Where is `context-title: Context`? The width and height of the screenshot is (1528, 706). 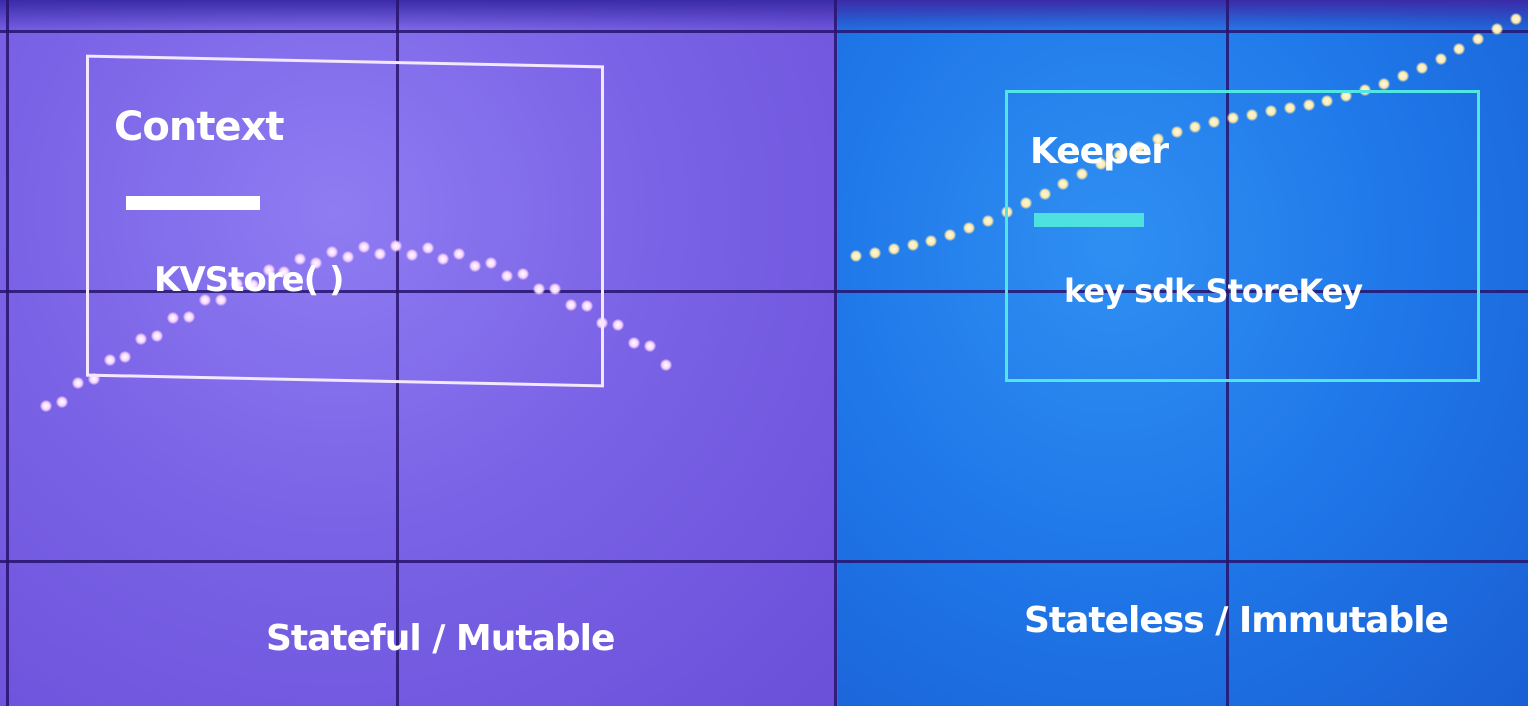
context-title: Context is located at coordinates (199, 127).